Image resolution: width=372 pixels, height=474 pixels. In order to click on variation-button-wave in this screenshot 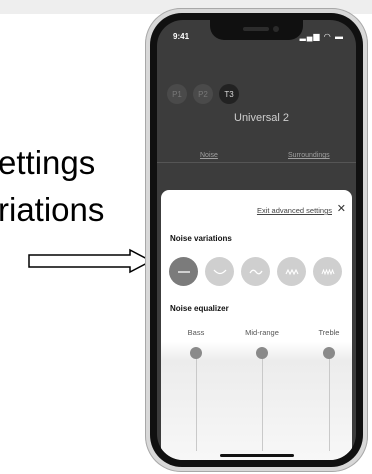, I will do `click(255, 271)`.